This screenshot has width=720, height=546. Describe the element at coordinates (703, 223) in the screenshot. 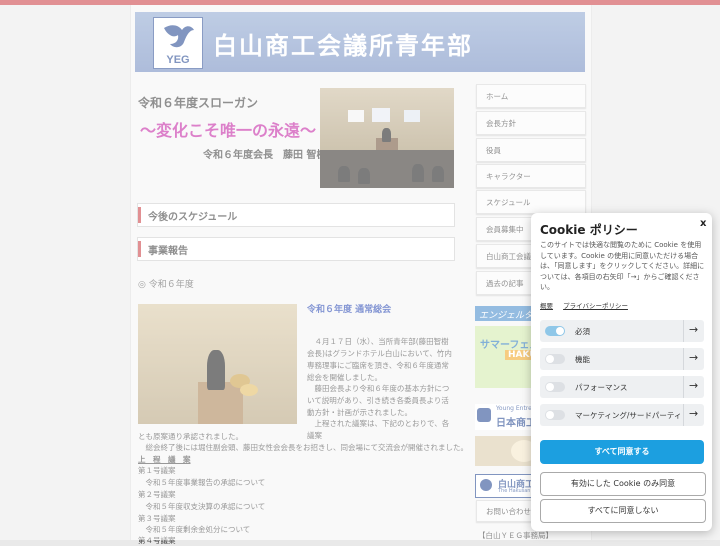

I see `close-icon: x` at that location.